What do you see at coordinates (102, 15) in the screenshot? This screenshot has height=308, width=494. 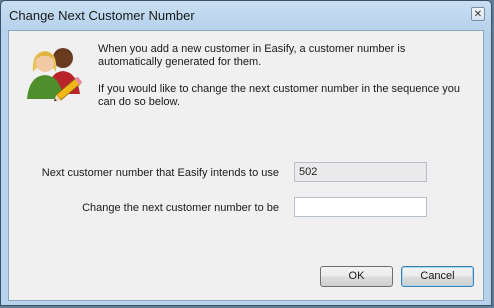 I see `window-title: Change Next Customer Number` at bounding box center [102, 15].